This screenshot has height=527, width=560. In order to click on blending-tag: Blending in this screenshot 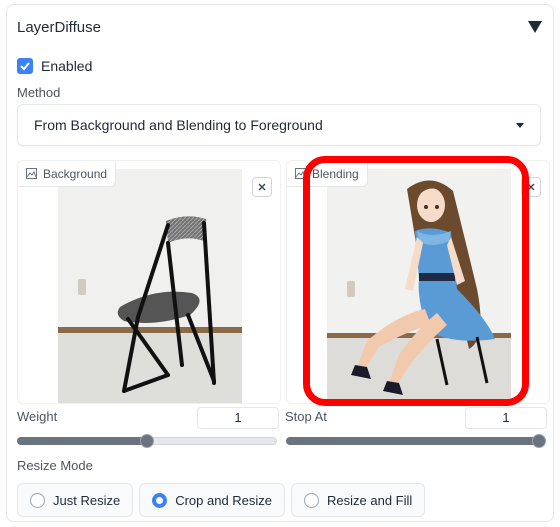, I will do `click(327, 174)`.